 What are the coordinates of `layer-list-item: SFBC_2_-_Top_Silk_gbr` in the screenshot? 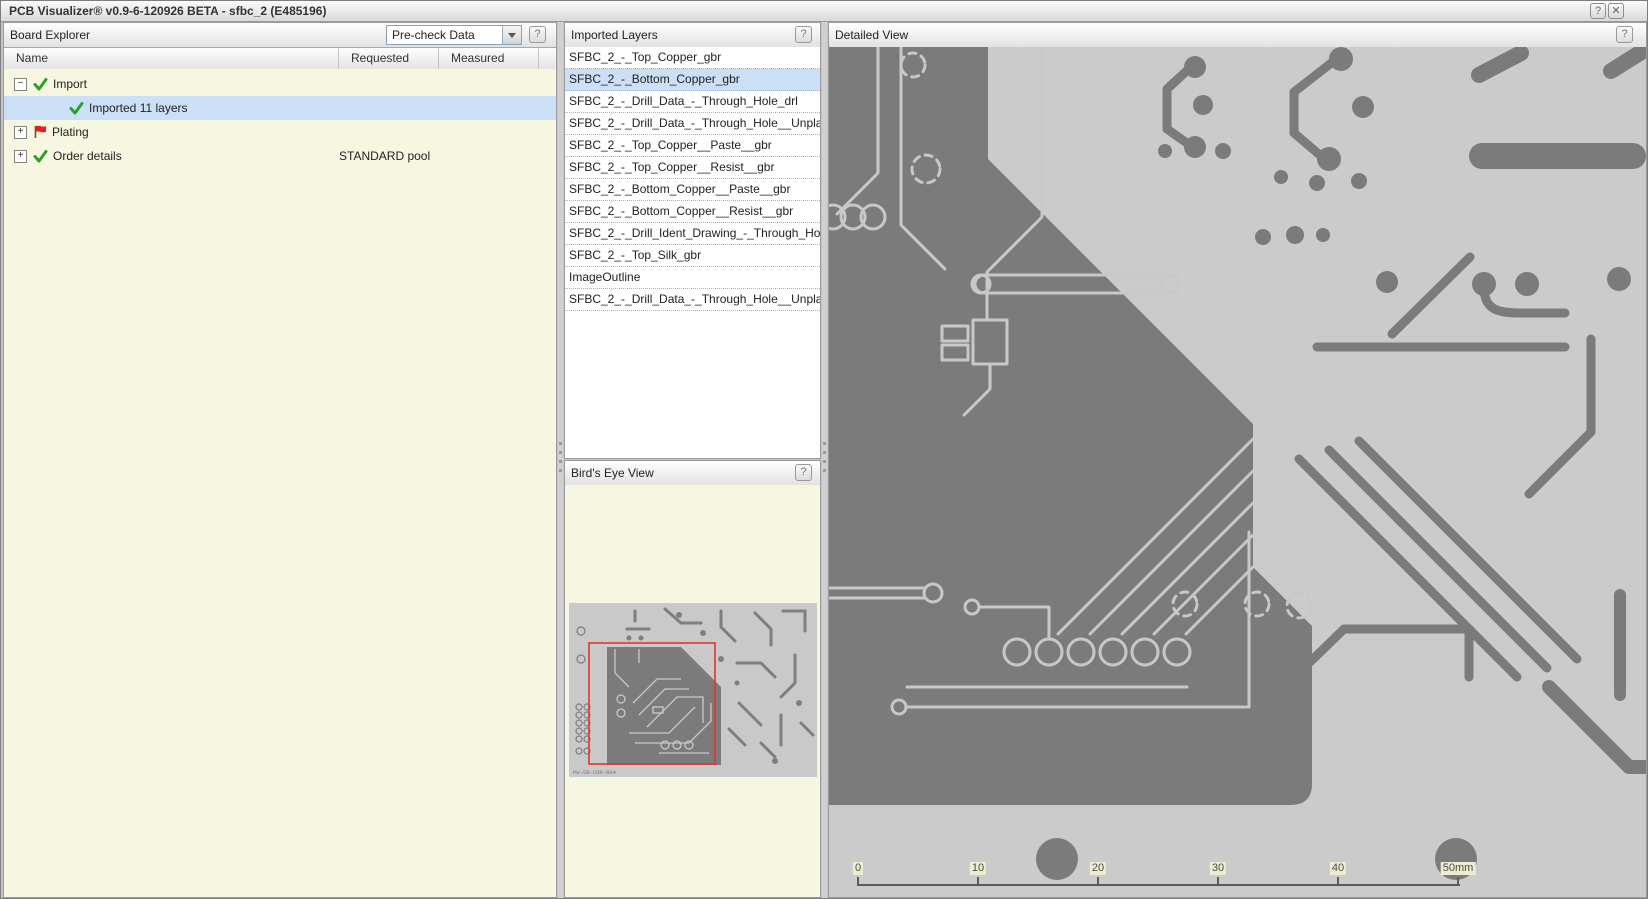 It's located at (692, 256).